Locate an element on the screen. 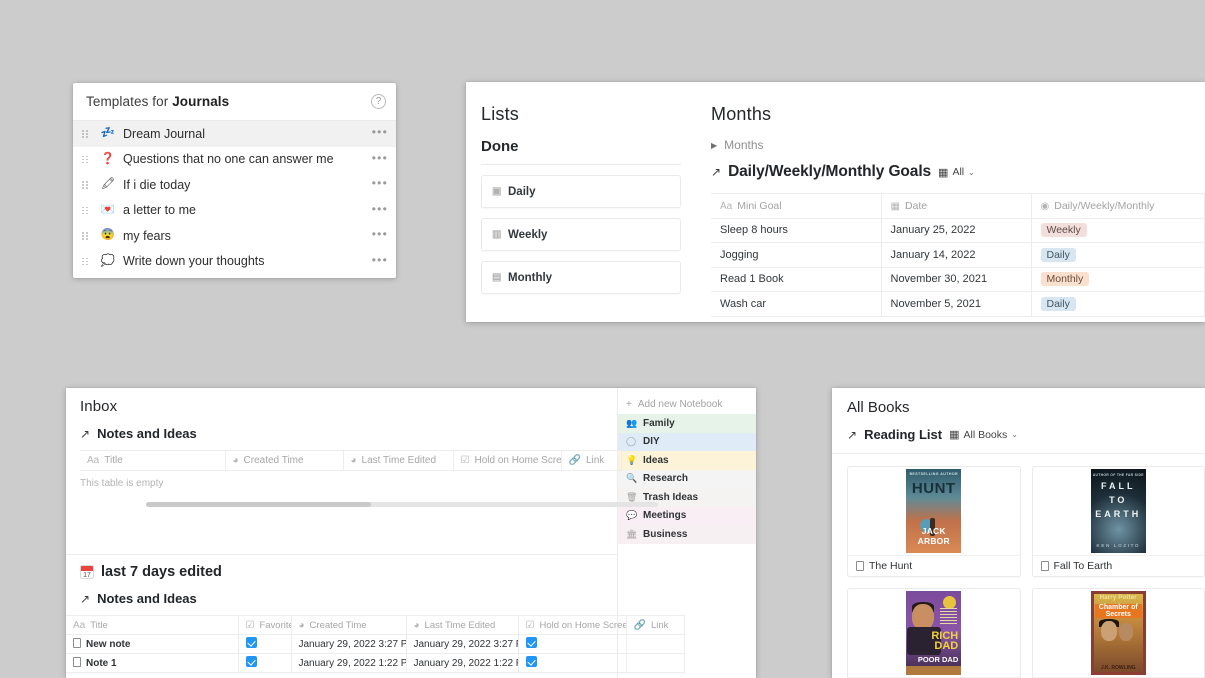  column-header: Aa Mini Goal is located at coordinates (796, 206).